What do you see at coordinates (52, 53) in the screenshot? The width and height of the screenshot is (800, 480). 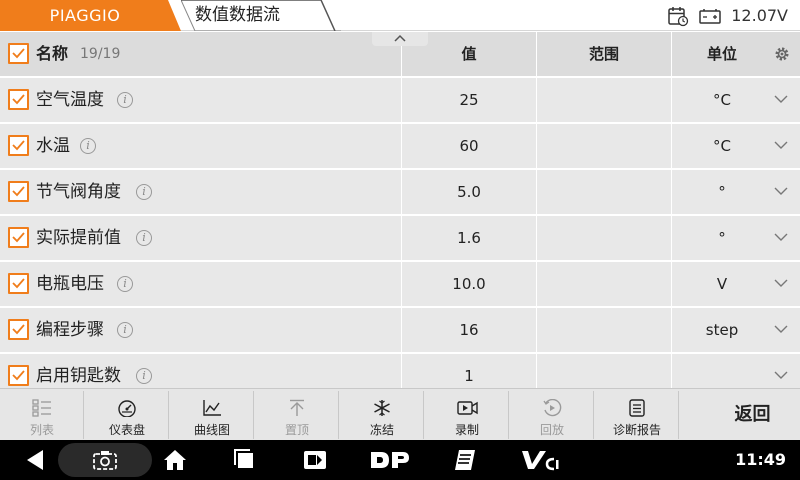 I see `column-name-label: 名称` at bounding box center [52, 53].